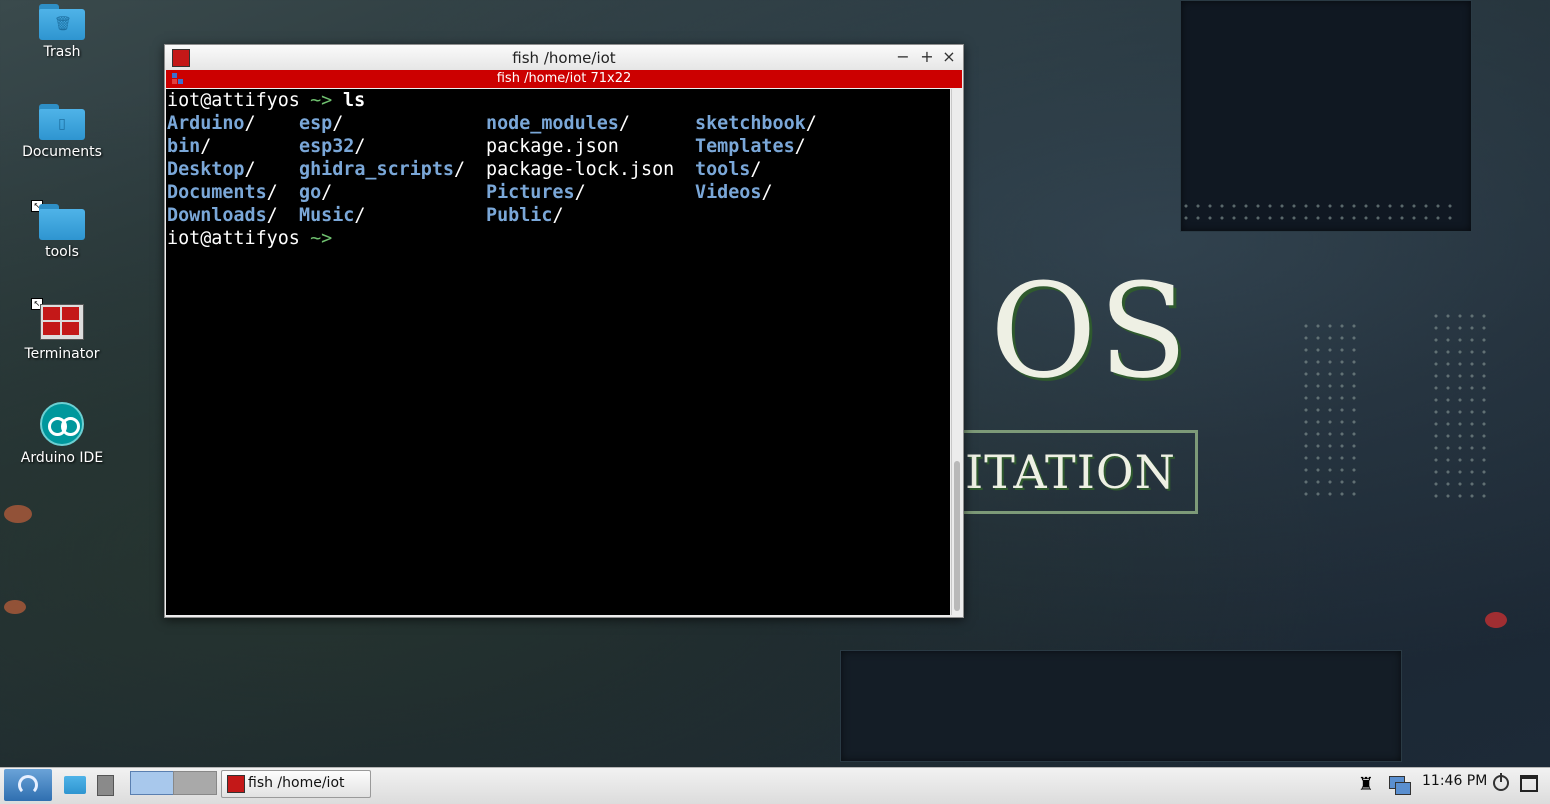 The image size is (1550, 804). I want to click on wallpaper-tag: ITATION, so click(1070, 472).